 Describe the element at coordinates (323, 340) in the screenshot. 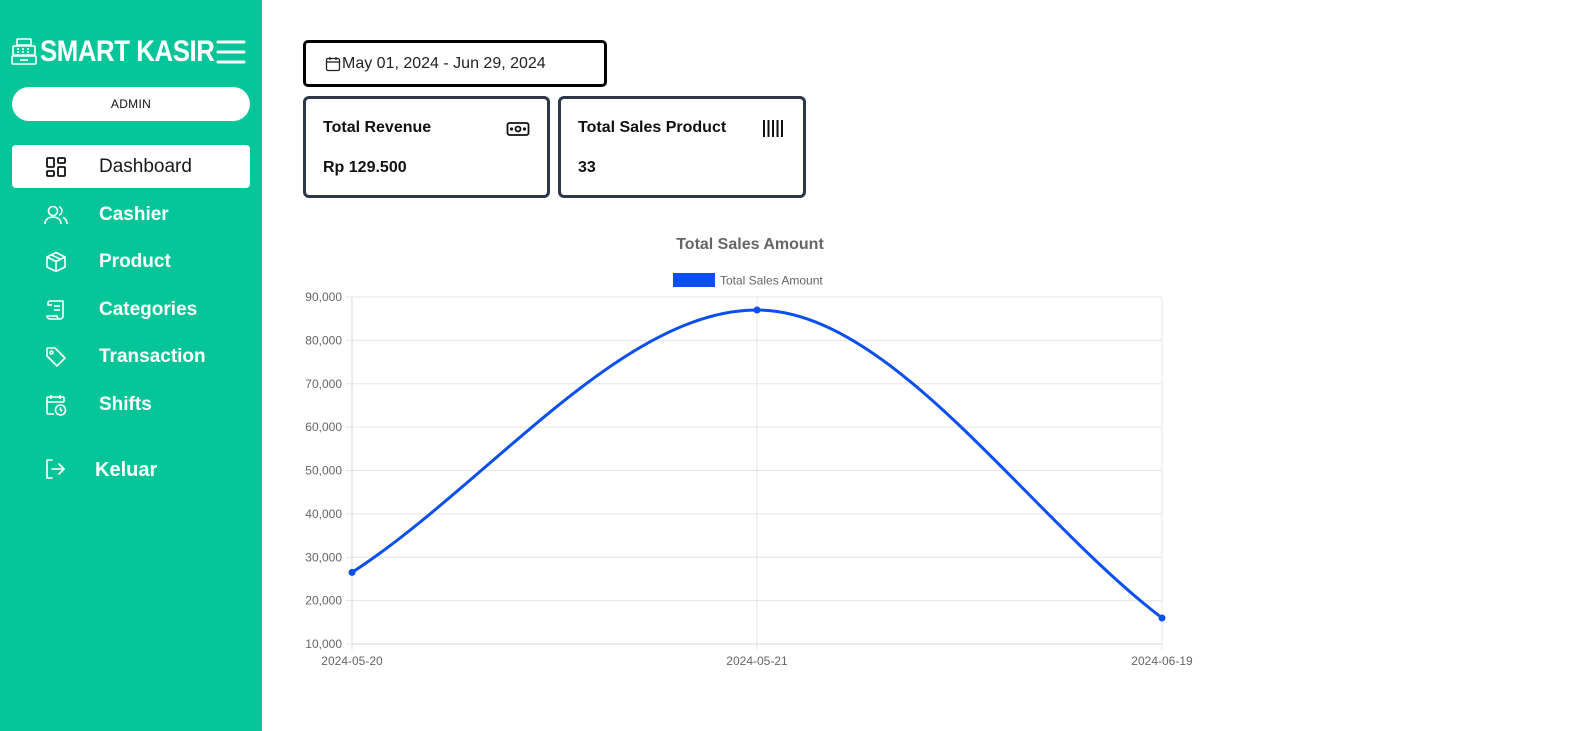

I see `y-tick-label: 80,000` at that location.